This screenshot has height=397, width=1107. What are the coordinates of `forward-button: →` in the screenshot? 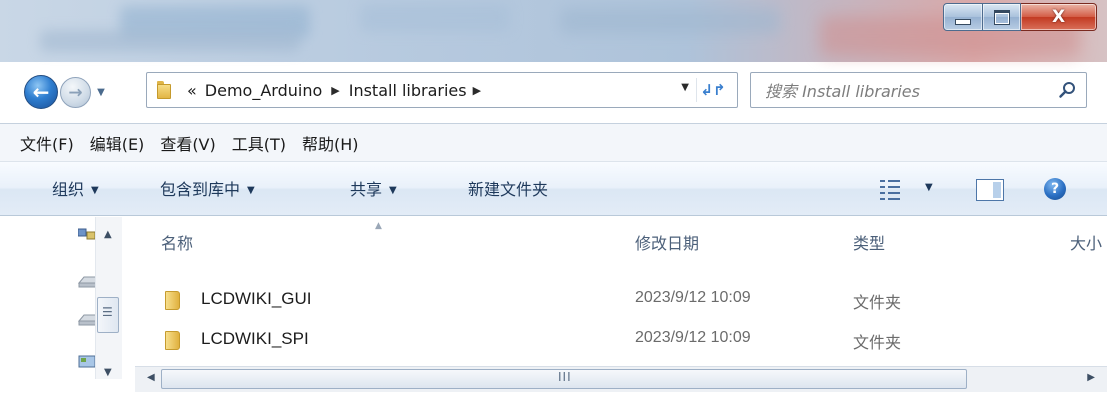 It's located at (75, 92).